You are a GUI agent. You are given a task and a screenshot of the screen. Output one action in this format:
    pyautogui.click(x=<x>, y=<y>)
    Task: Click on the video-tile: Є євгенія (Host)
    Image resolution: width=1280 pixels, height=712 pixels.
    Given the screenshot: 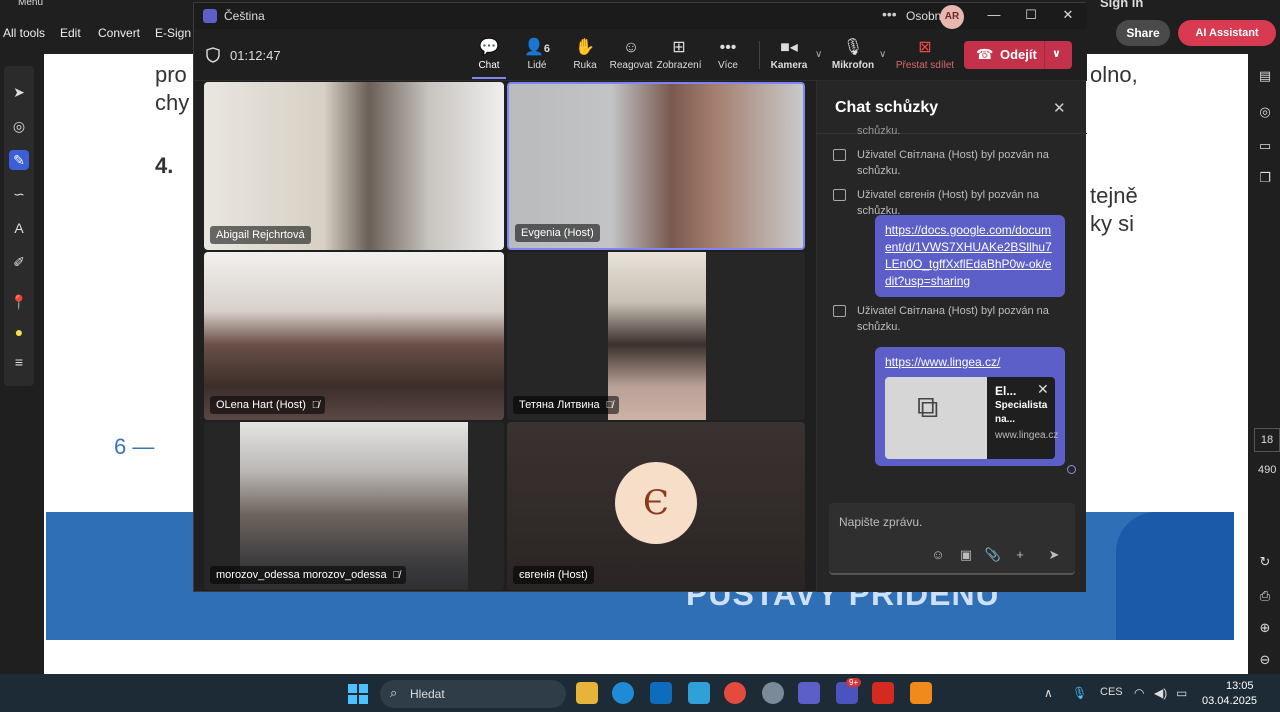 What is the action you would take?
    pyautogui.click(x=656, y=506)
    